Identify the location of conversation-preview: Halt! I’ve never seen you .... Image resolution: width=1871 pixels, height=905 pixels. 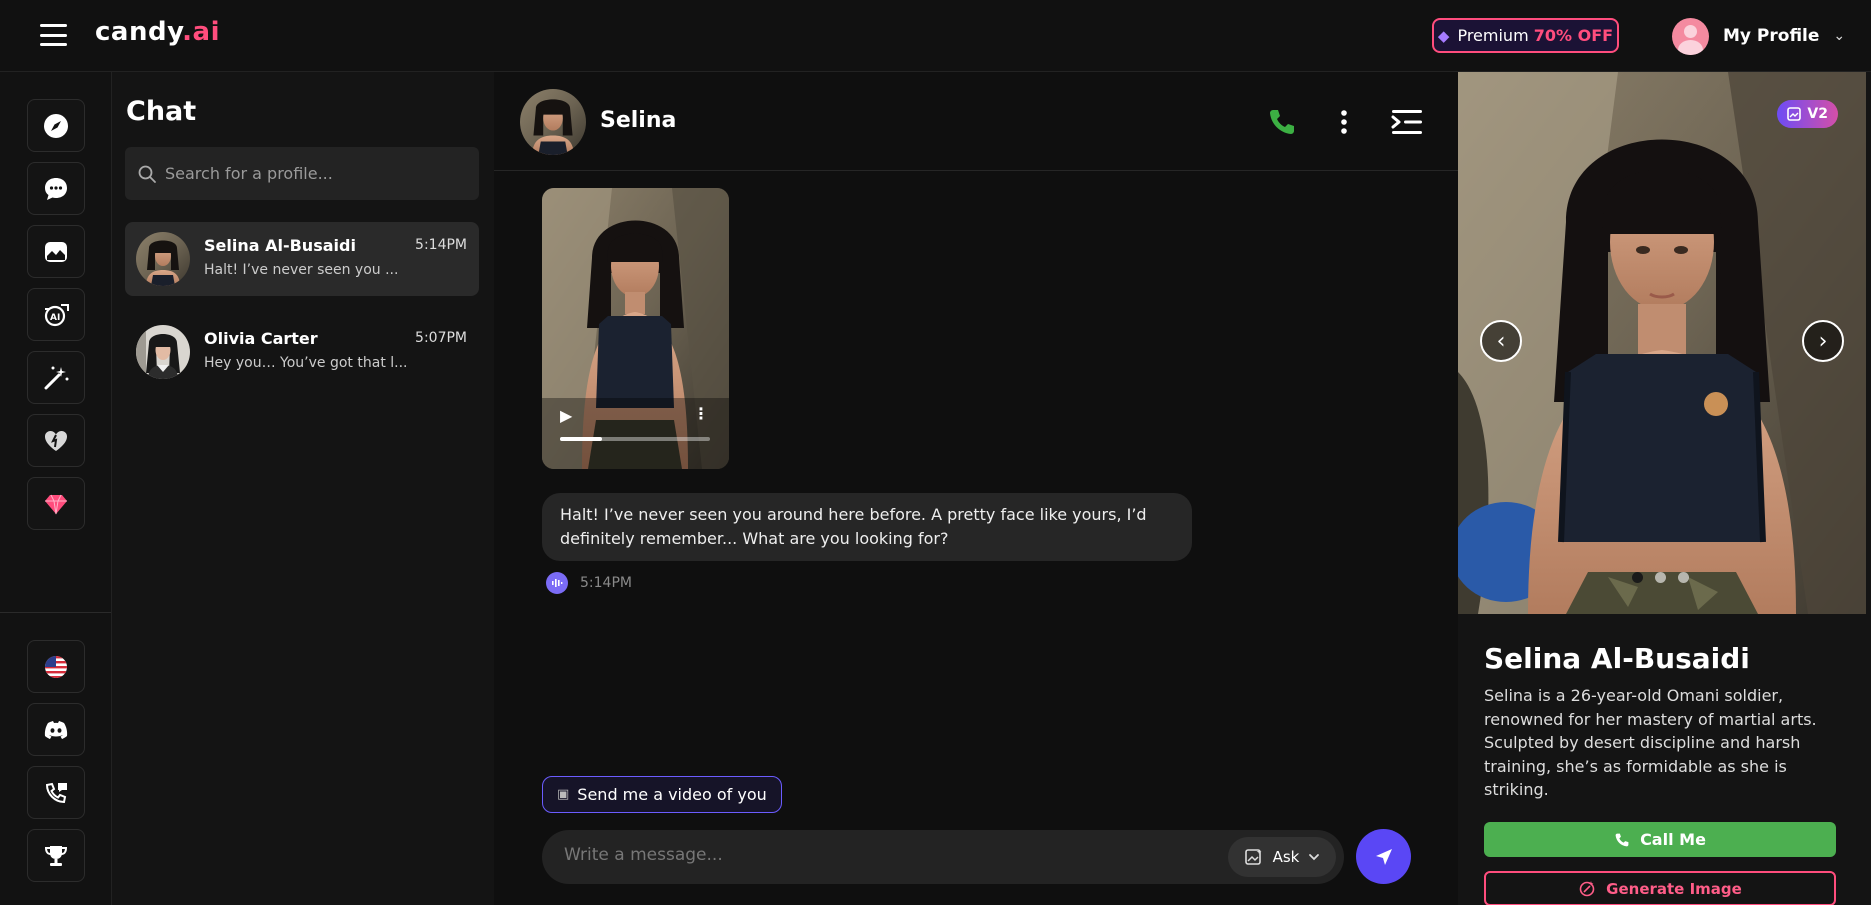
(301, 270).